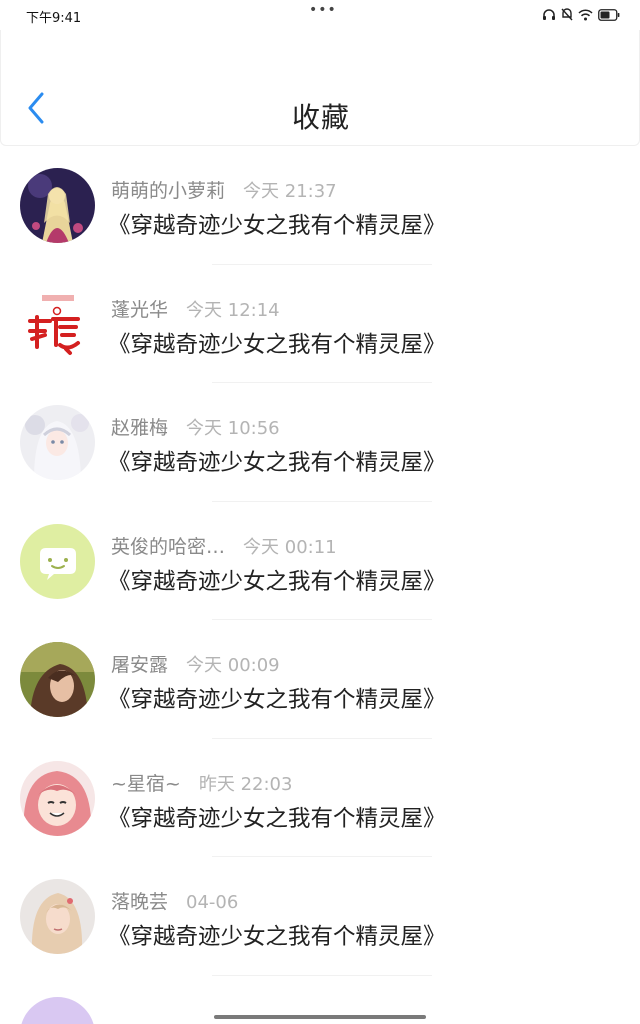  What do you see at coordinates (139, 308) in the screenshot?
I see `username: 蓬光华` at bounding box center [139, 308].